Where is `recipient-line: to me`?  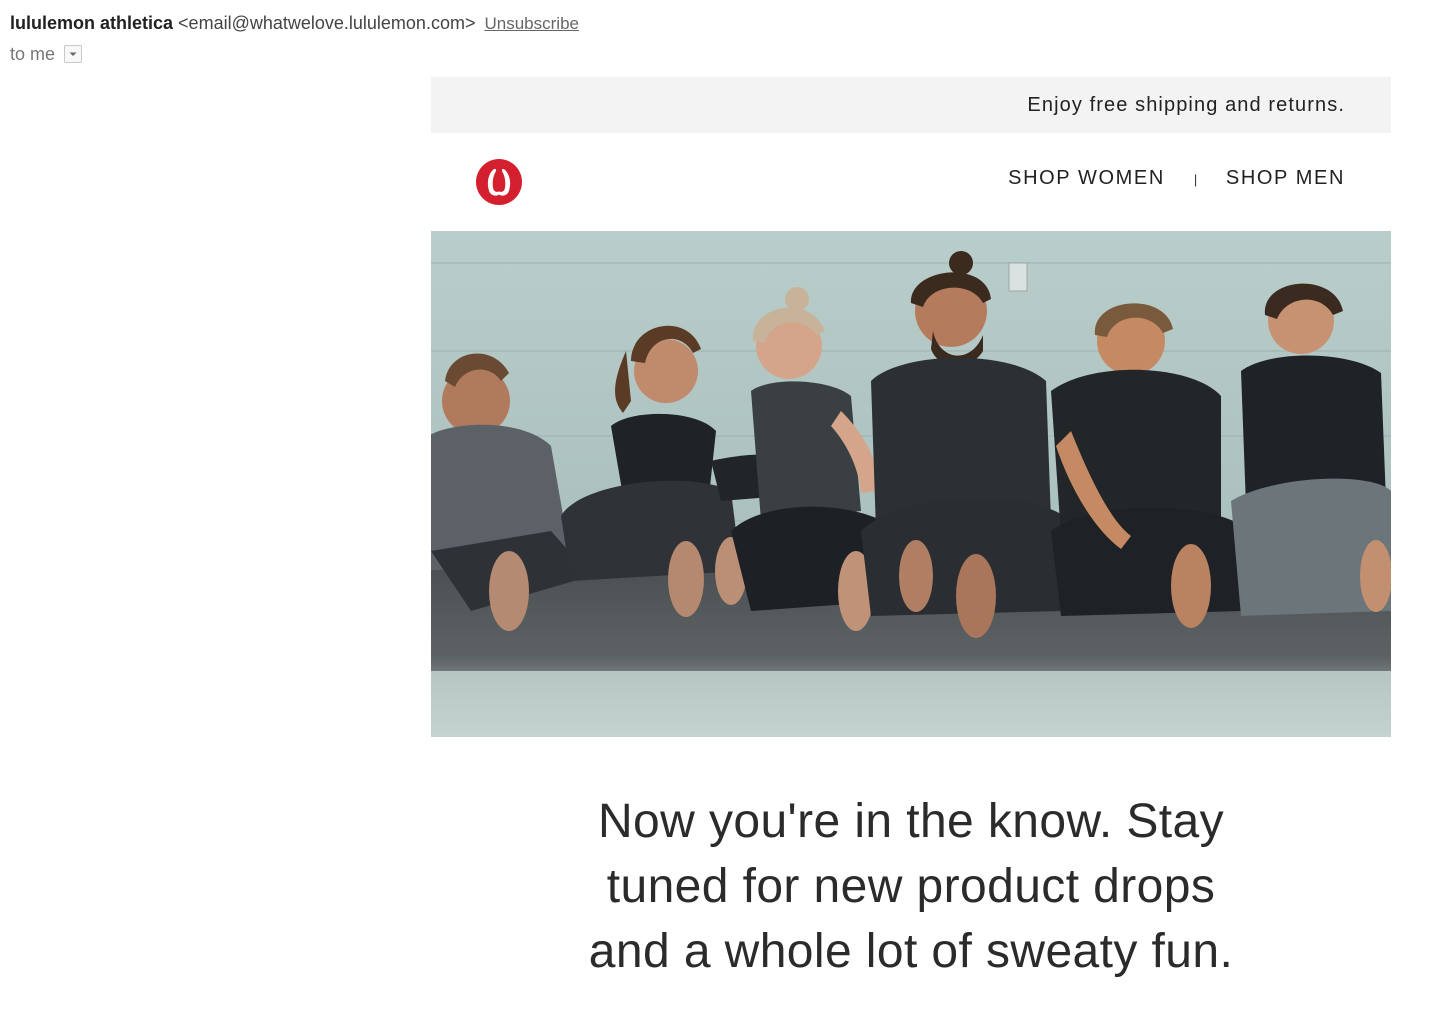 recipient-line: to me is located at coordinates (710, 54).